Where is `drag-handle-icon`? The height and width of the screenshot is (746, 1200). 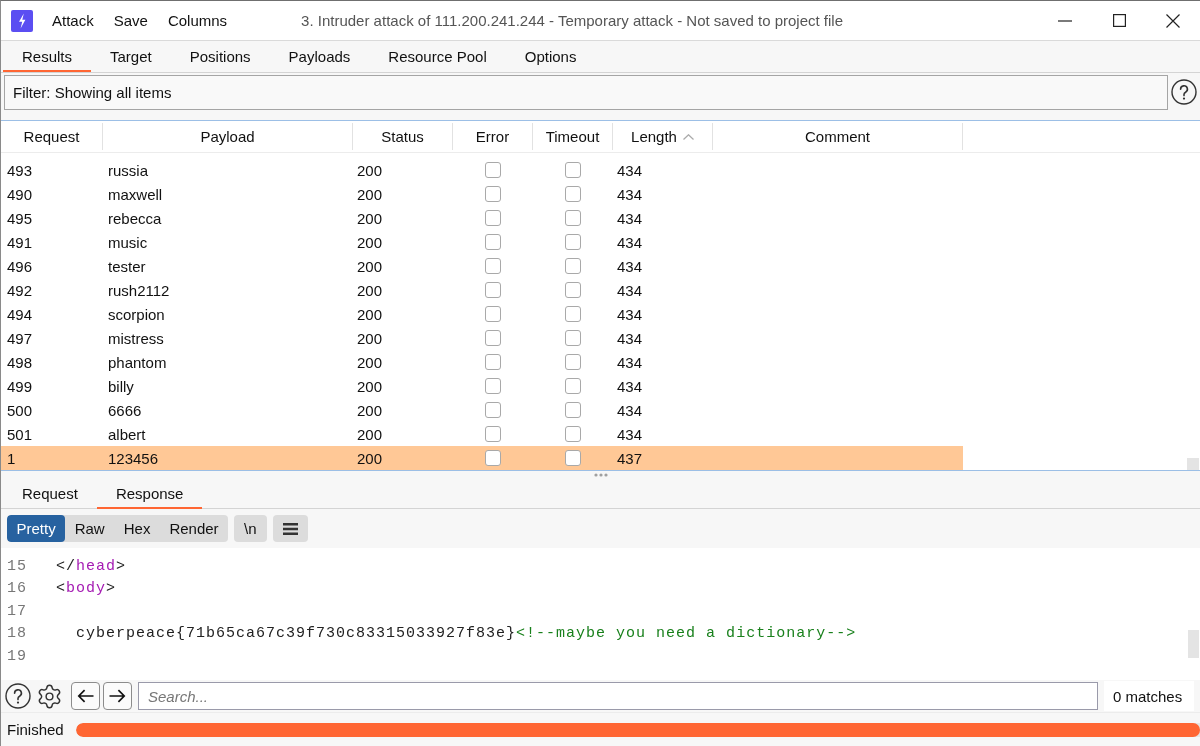 drag-handle-icon is located at coordinates (600, 474).